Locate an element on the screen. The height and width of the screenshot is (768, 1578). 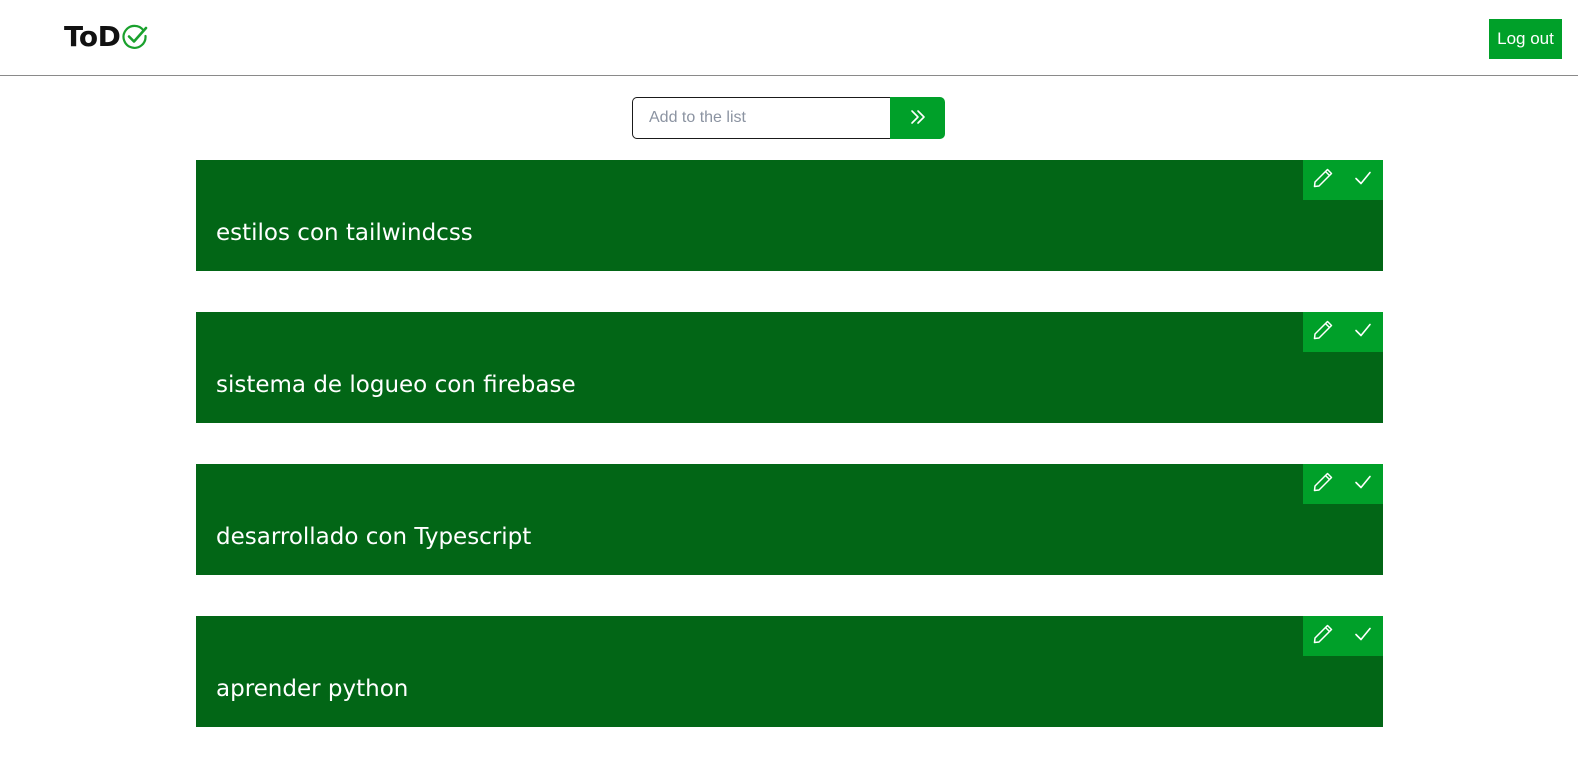
todo-text: desarrollado con Typescript is located at coordinates (374, 537).